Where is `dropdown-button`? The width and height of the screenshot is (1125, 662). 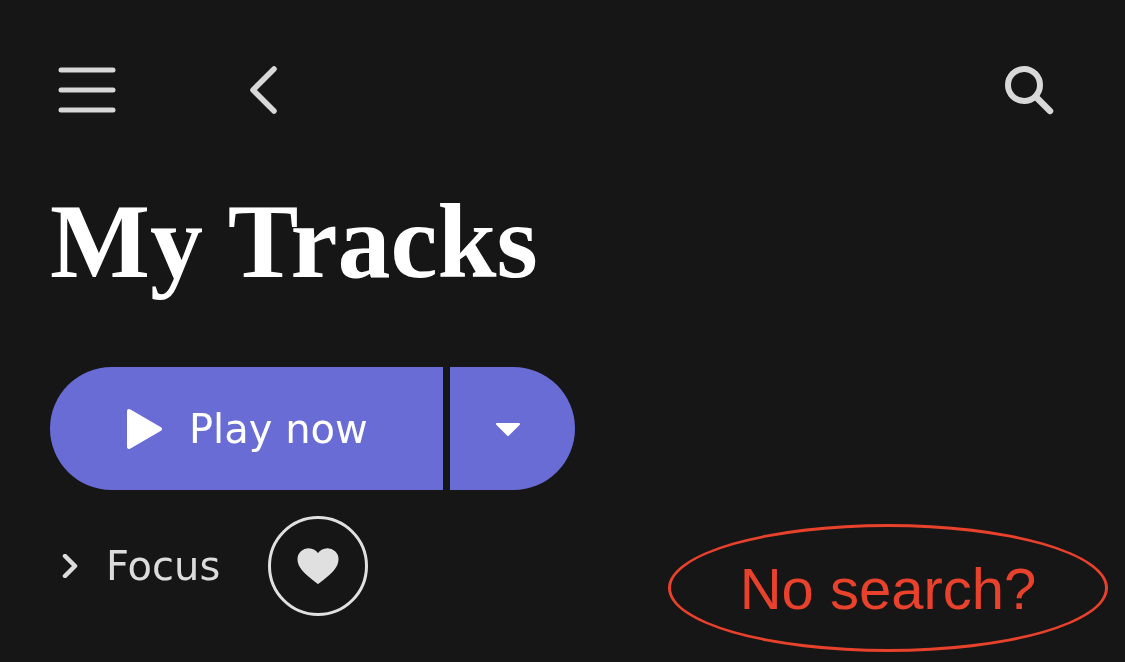
dropdown-button is located at coordinates (512, 429).